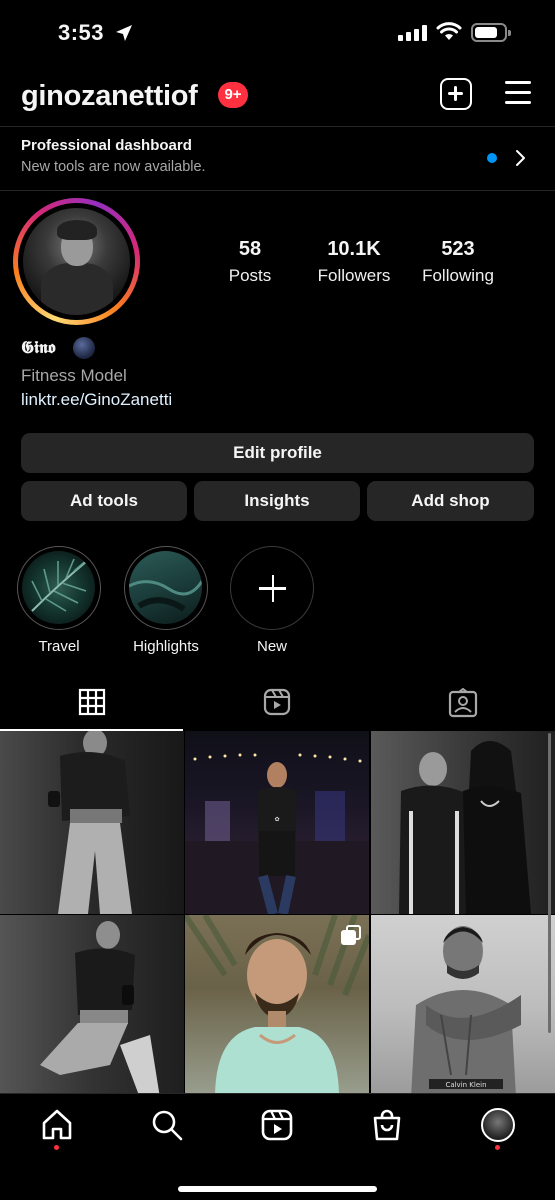  Describe the element at coordinates (271, 646) in the screenshot. I see `highlight-label: New` at that location.